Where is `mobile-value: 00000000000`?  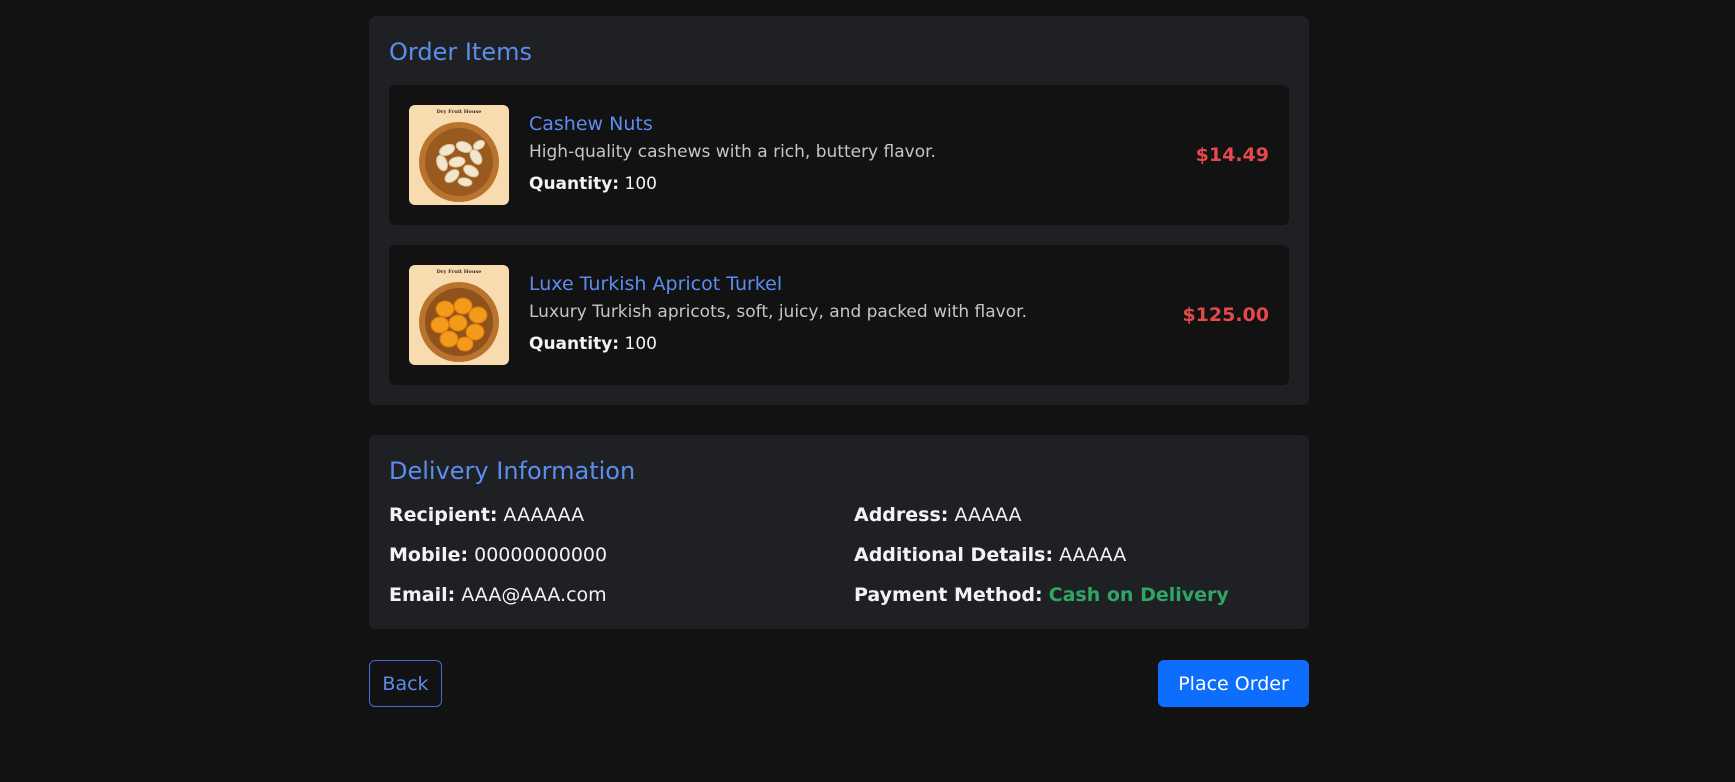
mobile-value: 00000000000 is located at coordinates (541, 555).